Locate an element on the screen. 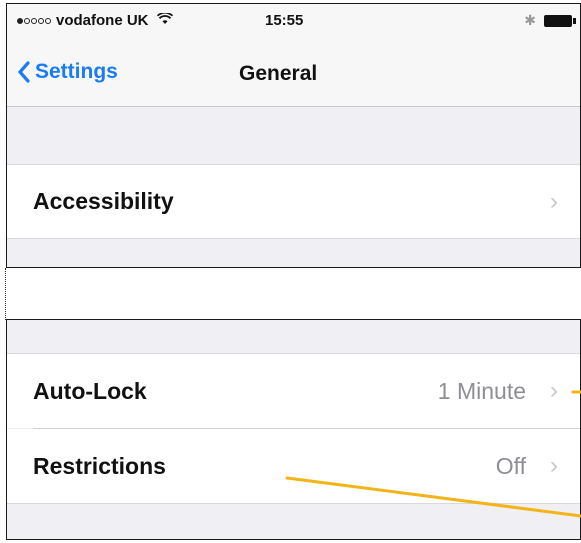  bluetooth-icon: ✱ is located at coordinates (530, 20).